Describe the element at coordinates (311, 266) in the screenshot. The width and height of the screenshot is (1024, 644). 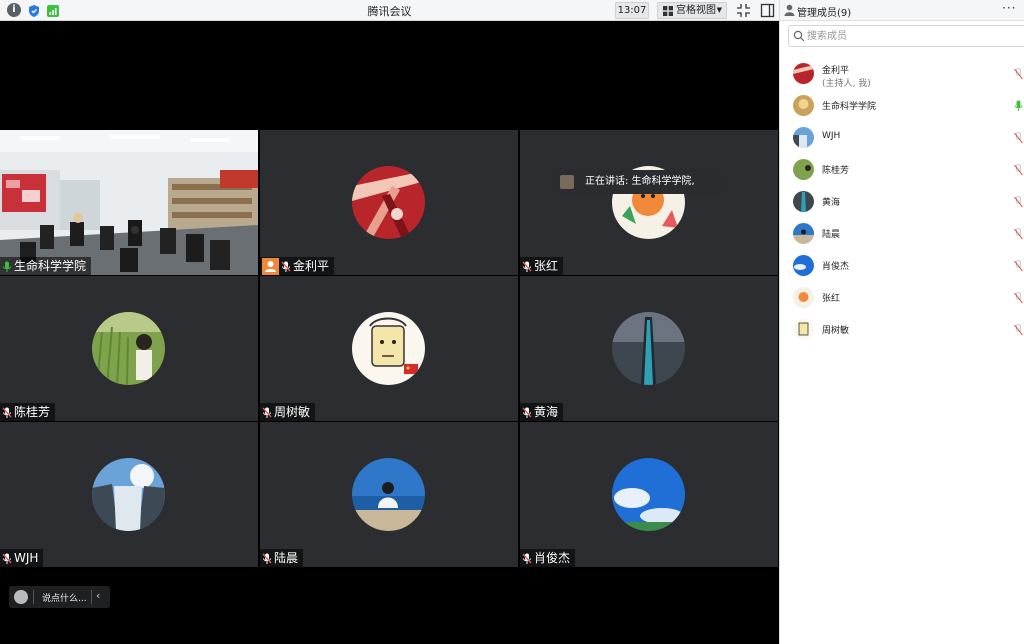
I see `participant-name: 金利平` at that location.